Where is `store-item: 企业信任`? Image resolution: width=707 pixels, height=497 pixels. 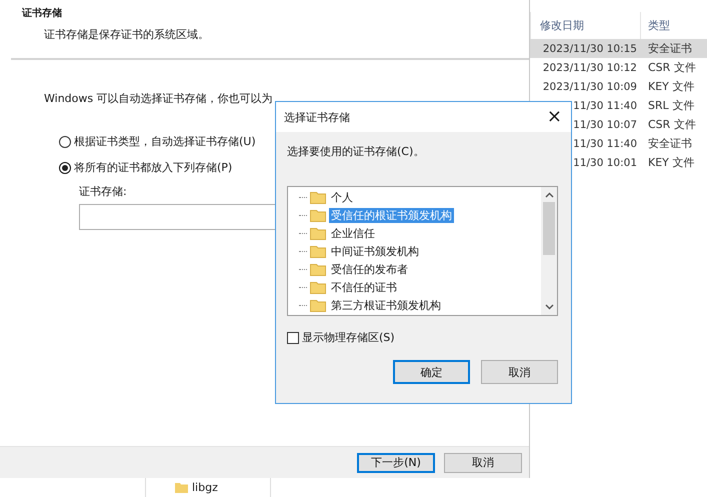
store-item: 企业信任 is located at coordinates (353, 233).